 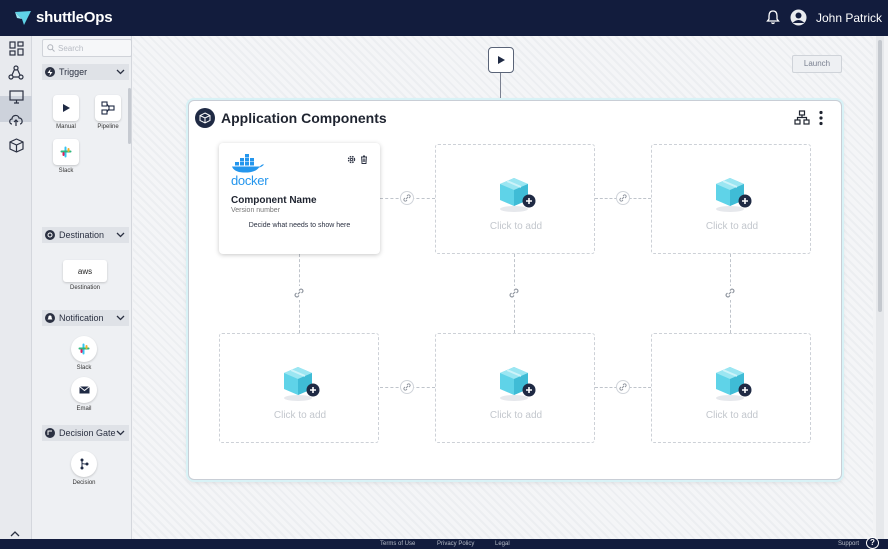 I want to click on trash-icon, so click(x=364, y=160).